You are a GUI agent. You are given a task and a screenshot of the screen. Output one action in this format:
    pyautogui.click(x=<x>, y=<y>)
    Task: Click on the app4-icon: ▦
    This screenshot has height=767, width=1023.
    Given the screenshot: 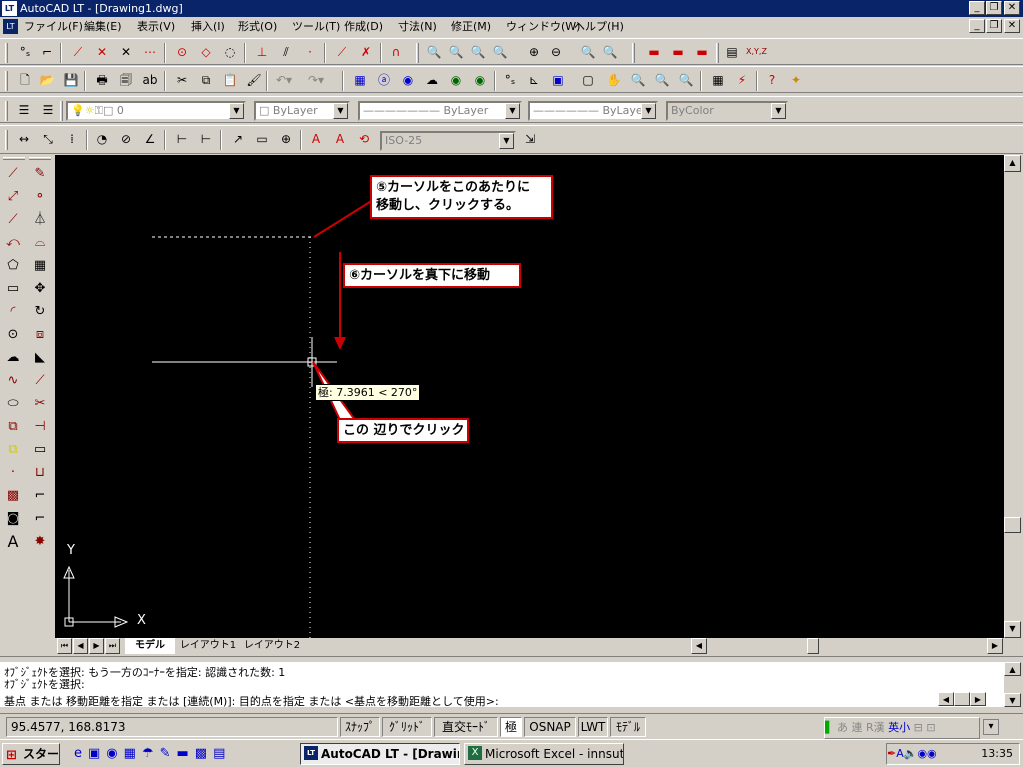 What is the action you would take?
    pyautogui.click(x=133, y=753)
    